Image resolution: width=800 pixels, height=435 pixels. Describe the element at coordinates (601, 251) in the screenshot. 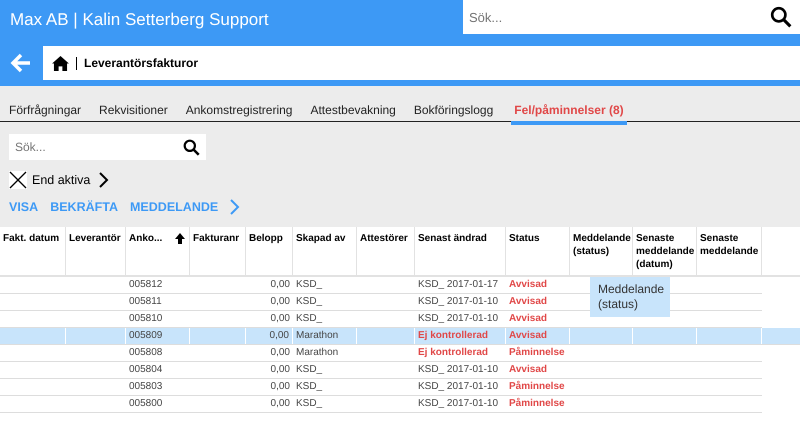

I see `column-header: Meddelande (status)` at that location.